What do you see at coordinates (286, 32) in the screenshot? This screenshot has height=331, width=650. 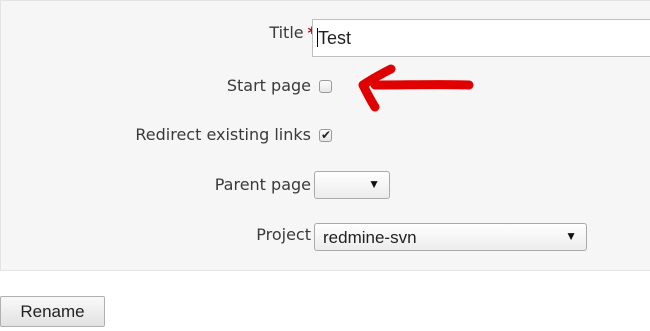 I see `title-label-text: Title` at bounding box center [286, 32].